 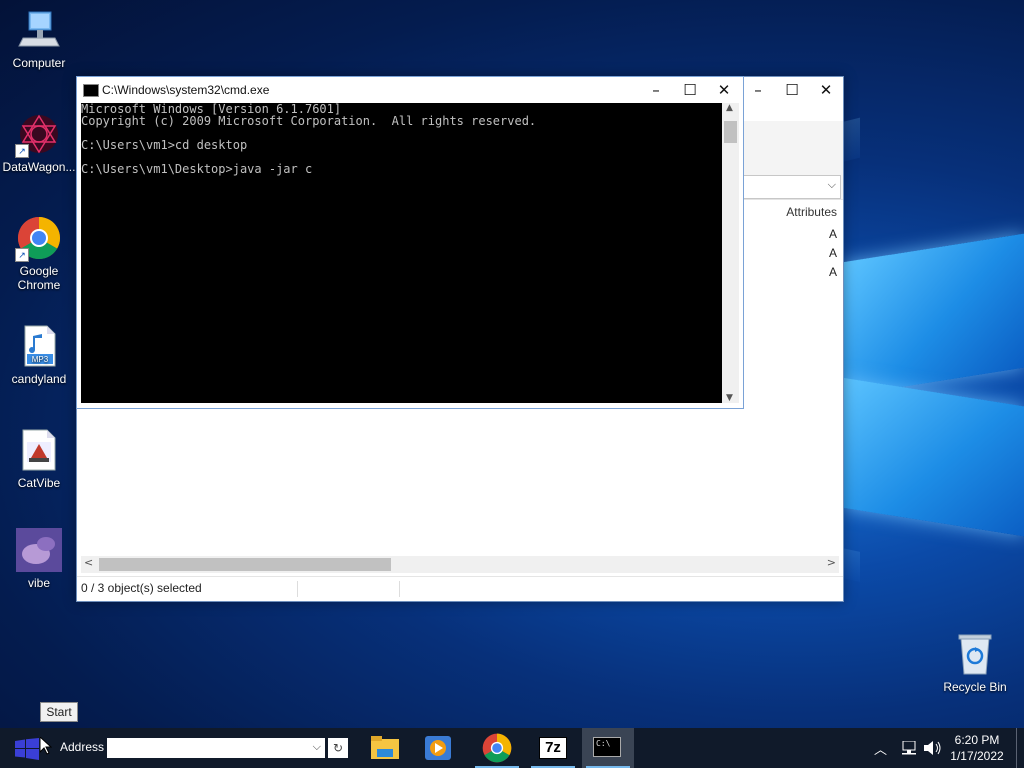 I want to click on taskbar-cmd: C:\, so click(x=608, y=748).